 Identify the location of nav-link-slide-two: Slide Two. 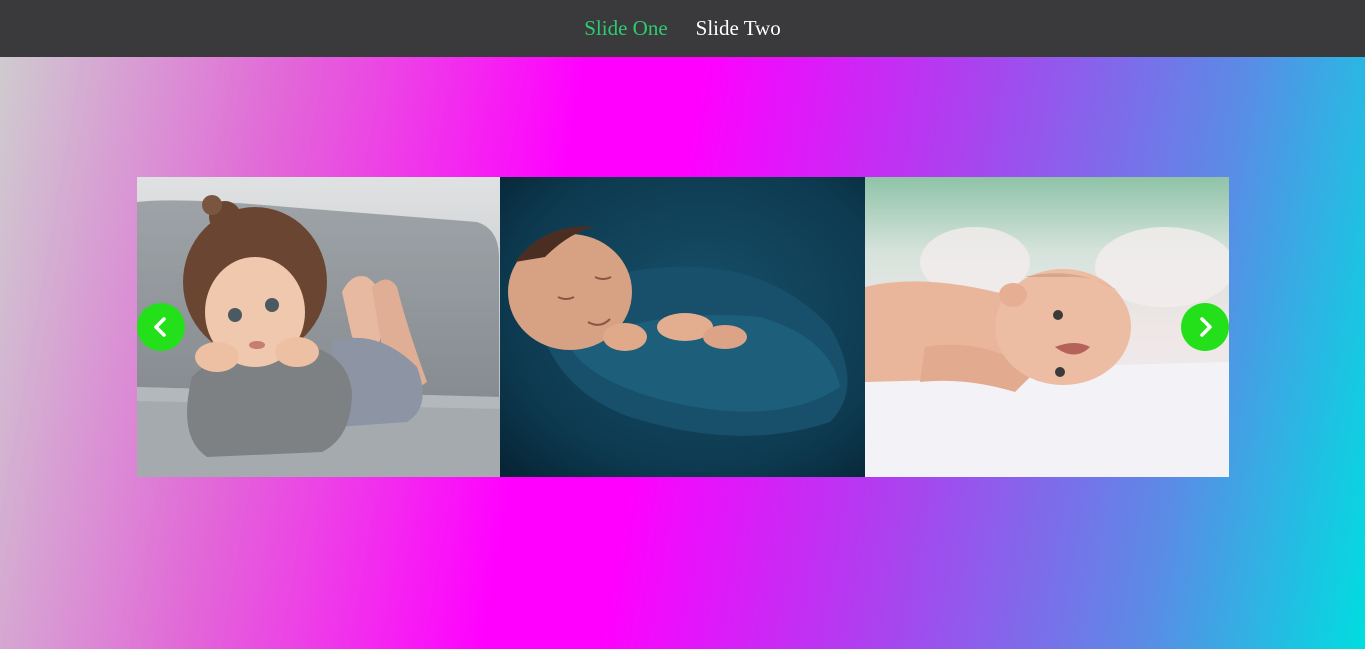
(738, 28).